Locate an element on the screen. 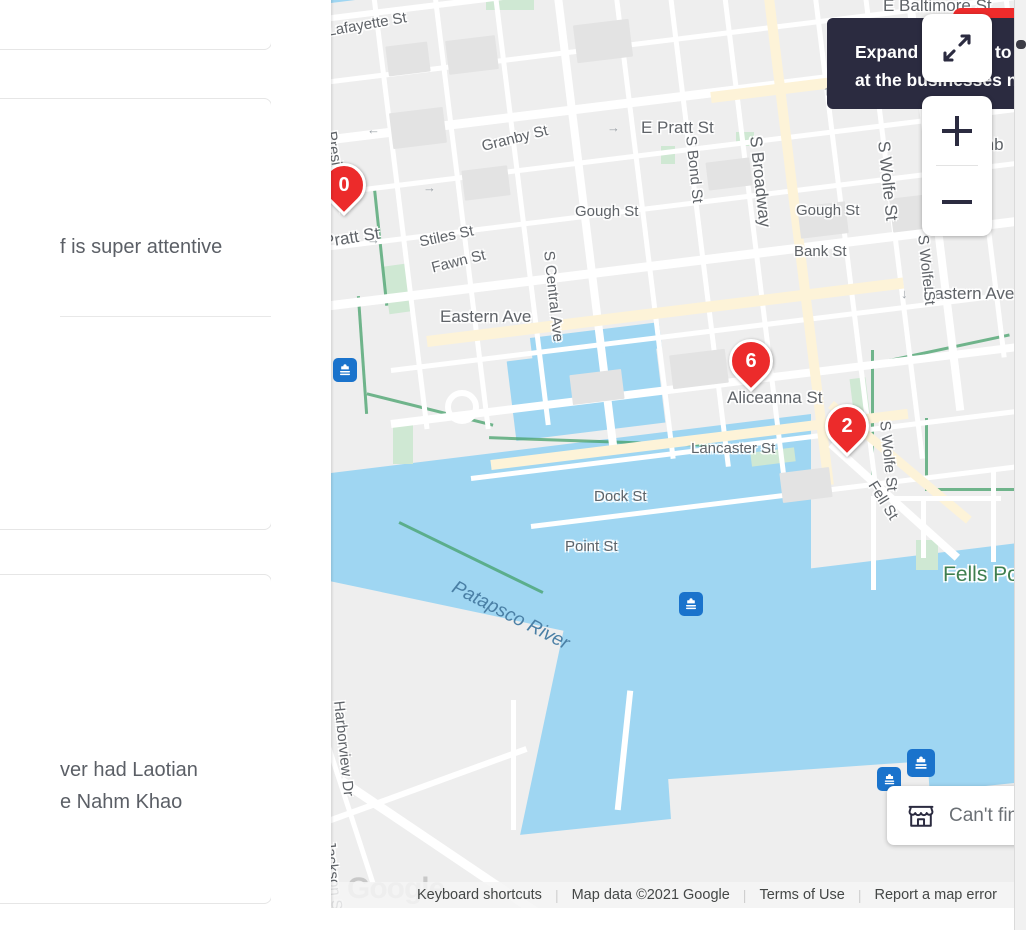 The image size is (1026, 930). scrollbar-thumb is located at coordinates (1021, 44).